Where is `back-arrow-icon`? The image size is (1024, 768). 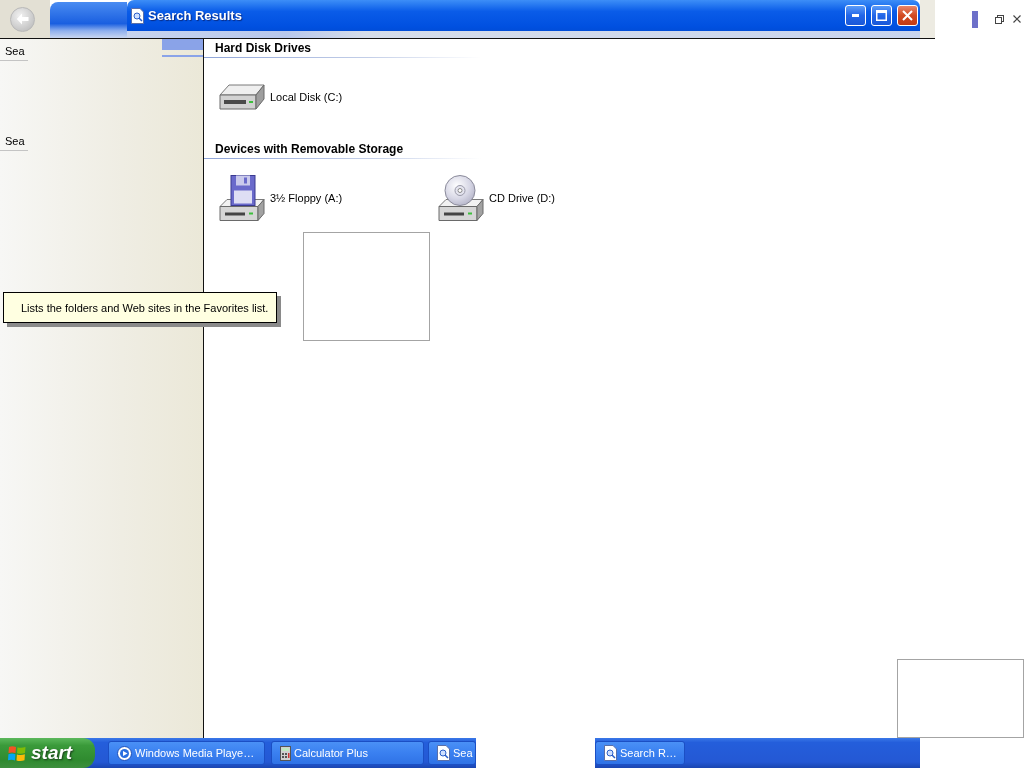 back-arrow-icon is located at coordinates (22, 19).